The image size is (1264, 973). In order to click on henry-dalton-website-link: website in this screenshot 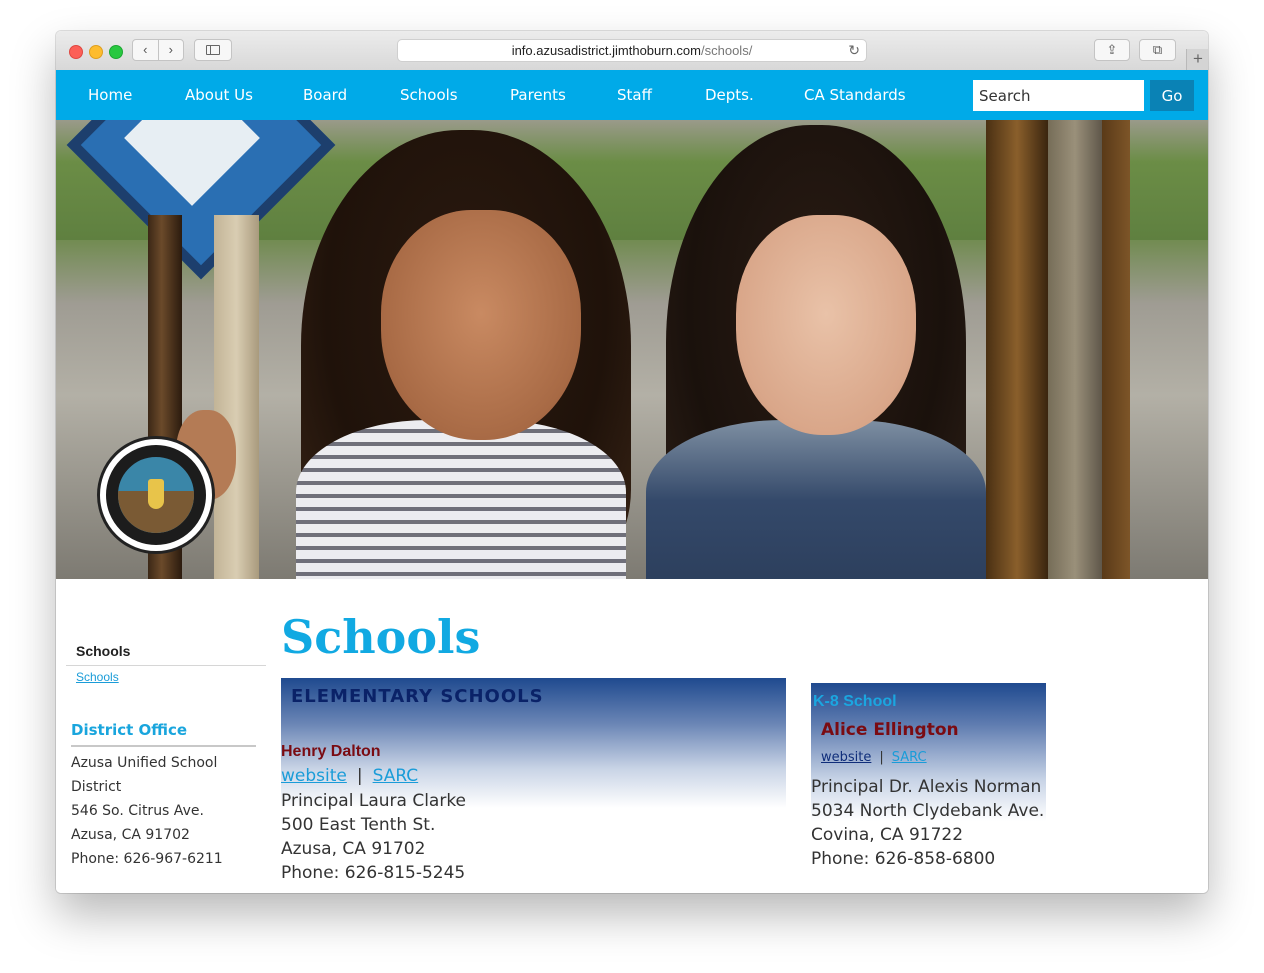, I will do `click(314, 776)`.